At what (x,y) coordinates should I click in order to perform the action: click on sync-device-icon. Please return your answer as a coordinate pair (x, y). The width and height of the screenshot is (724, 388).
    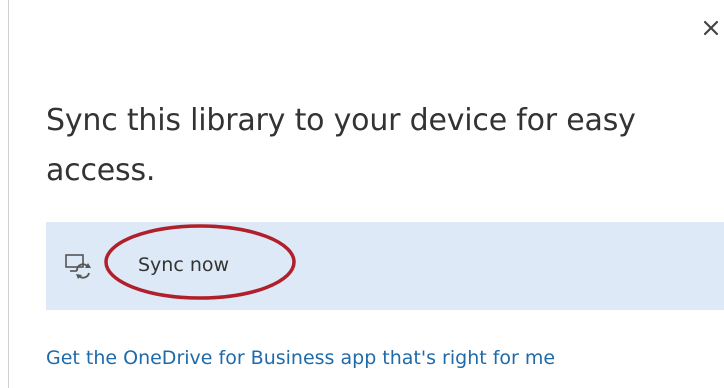
    Looking at the image, I should click on (79, 266).